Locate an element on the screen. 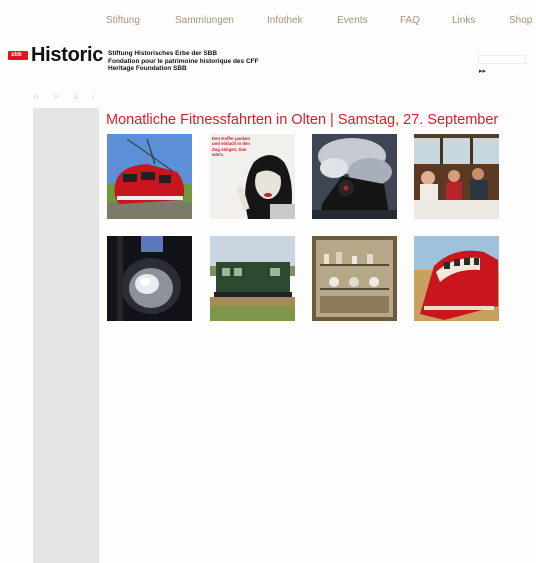 The image size is (536, 563). nav-link-stiftung: Stiftung is located at coordinates (123, 20).